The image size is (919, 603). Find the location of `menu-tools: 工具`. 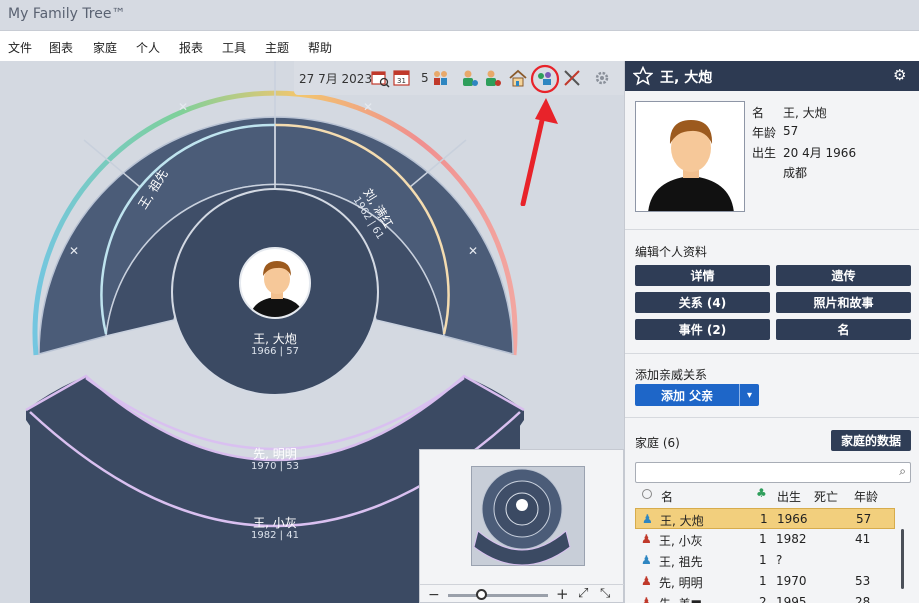

menu-tools: 工具 is located at coordinates (234, 47).